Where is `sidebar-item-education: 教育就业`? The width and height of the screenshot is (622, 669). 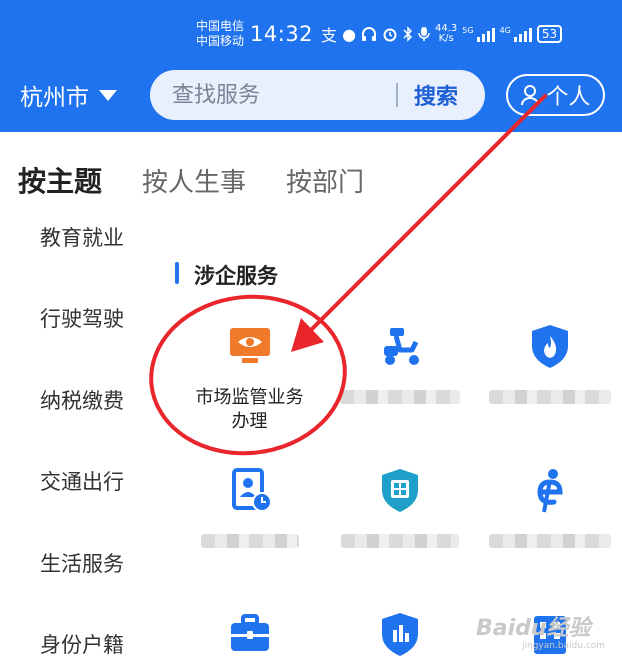 sidebar-item-education: 教育就业 is located at coordinates (82, 237).